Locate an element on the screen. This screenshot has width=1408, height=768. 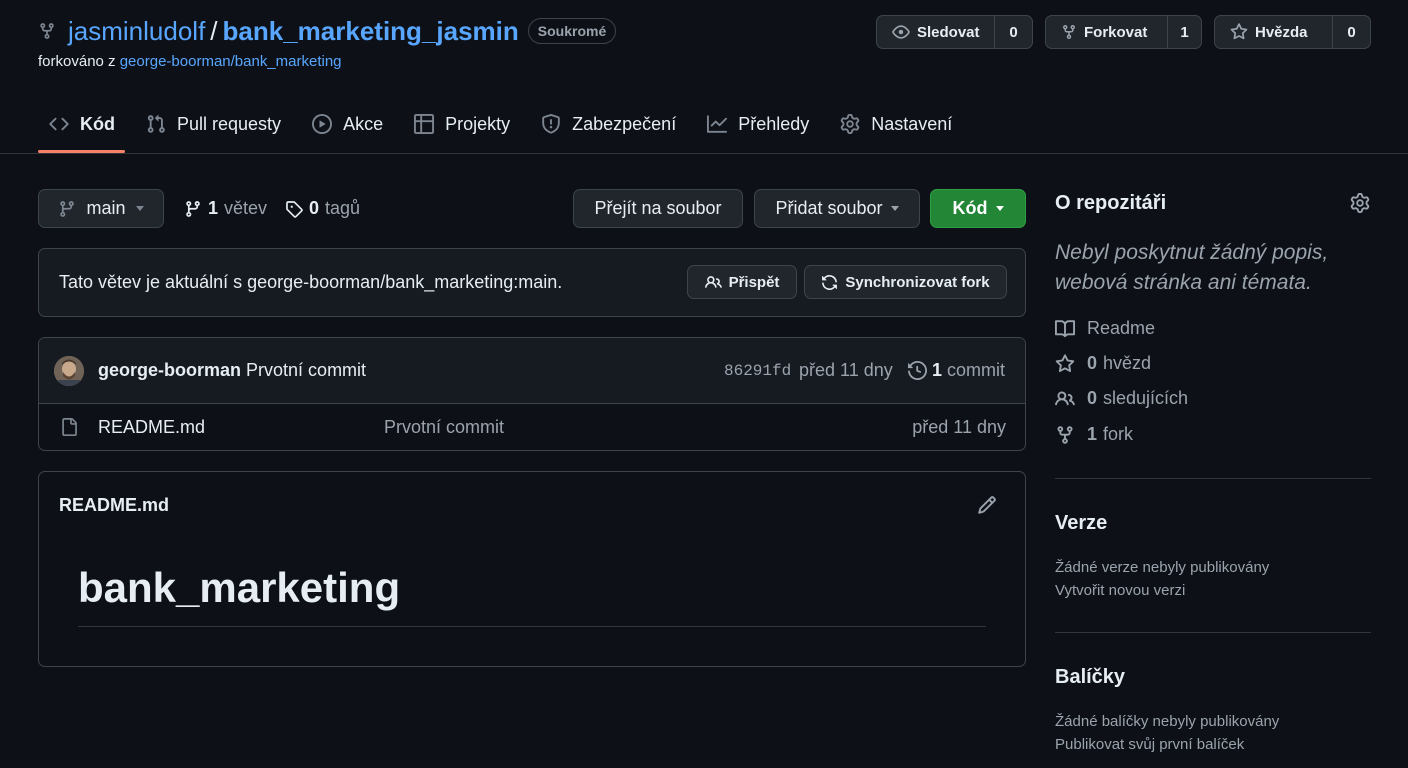
table-row: README.md Prvotní commit před 11 dny is located at coordinates (532, 427).